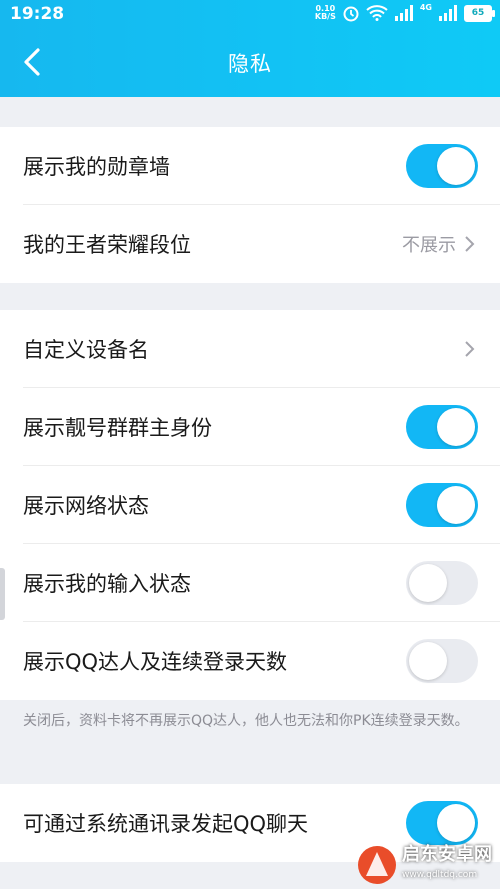 The width and height of the screenshot is (500, 889). Describe the element at coordinates (440, 875) in the screenshot. I see `watermark-url: www.qdltdq.com` at that location.